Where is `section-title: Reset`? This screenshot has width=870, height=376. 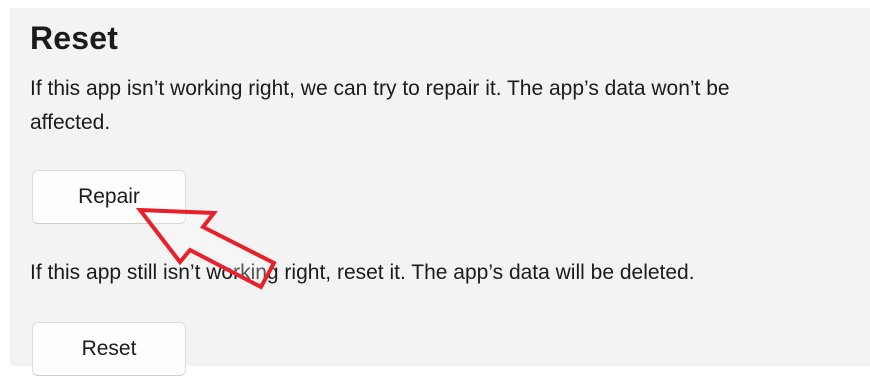
section-title: Reset is located at coordinates (74, 38).